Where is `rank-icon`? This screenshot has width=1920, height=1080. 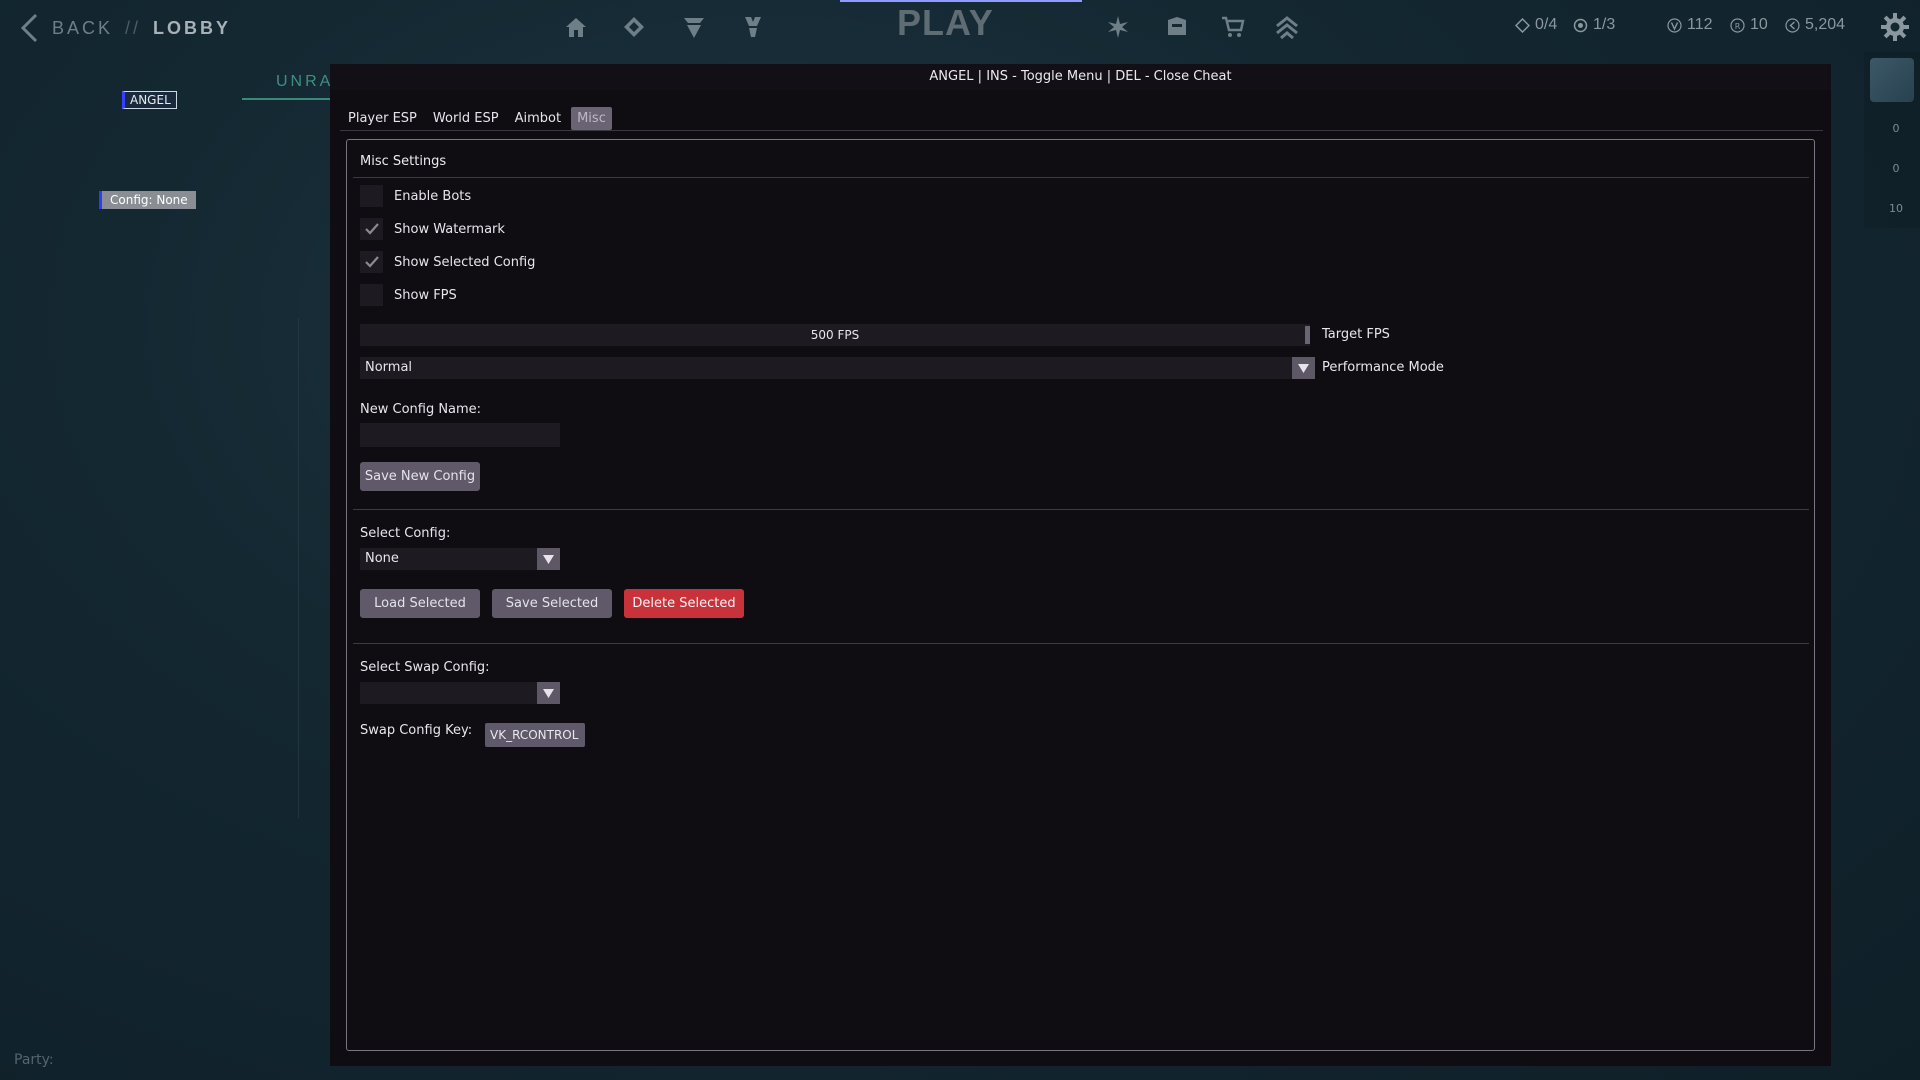
rank-icon is located at coordinates (1287, 27).